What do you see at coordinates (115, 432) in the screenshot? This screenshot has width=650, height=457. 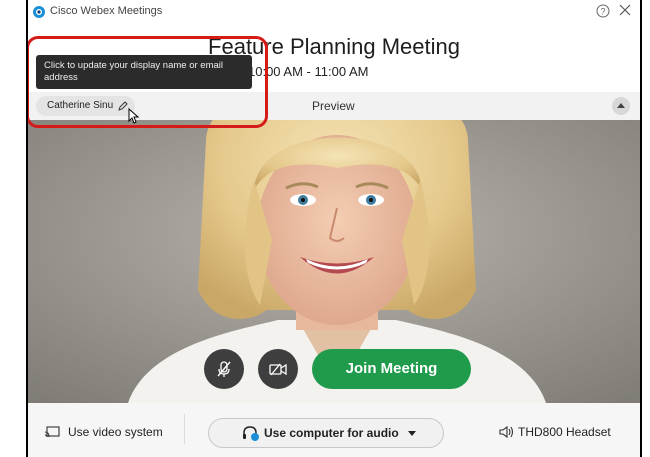 I see `use-video-system-label: Use video system` at bounding box center [115, 432].